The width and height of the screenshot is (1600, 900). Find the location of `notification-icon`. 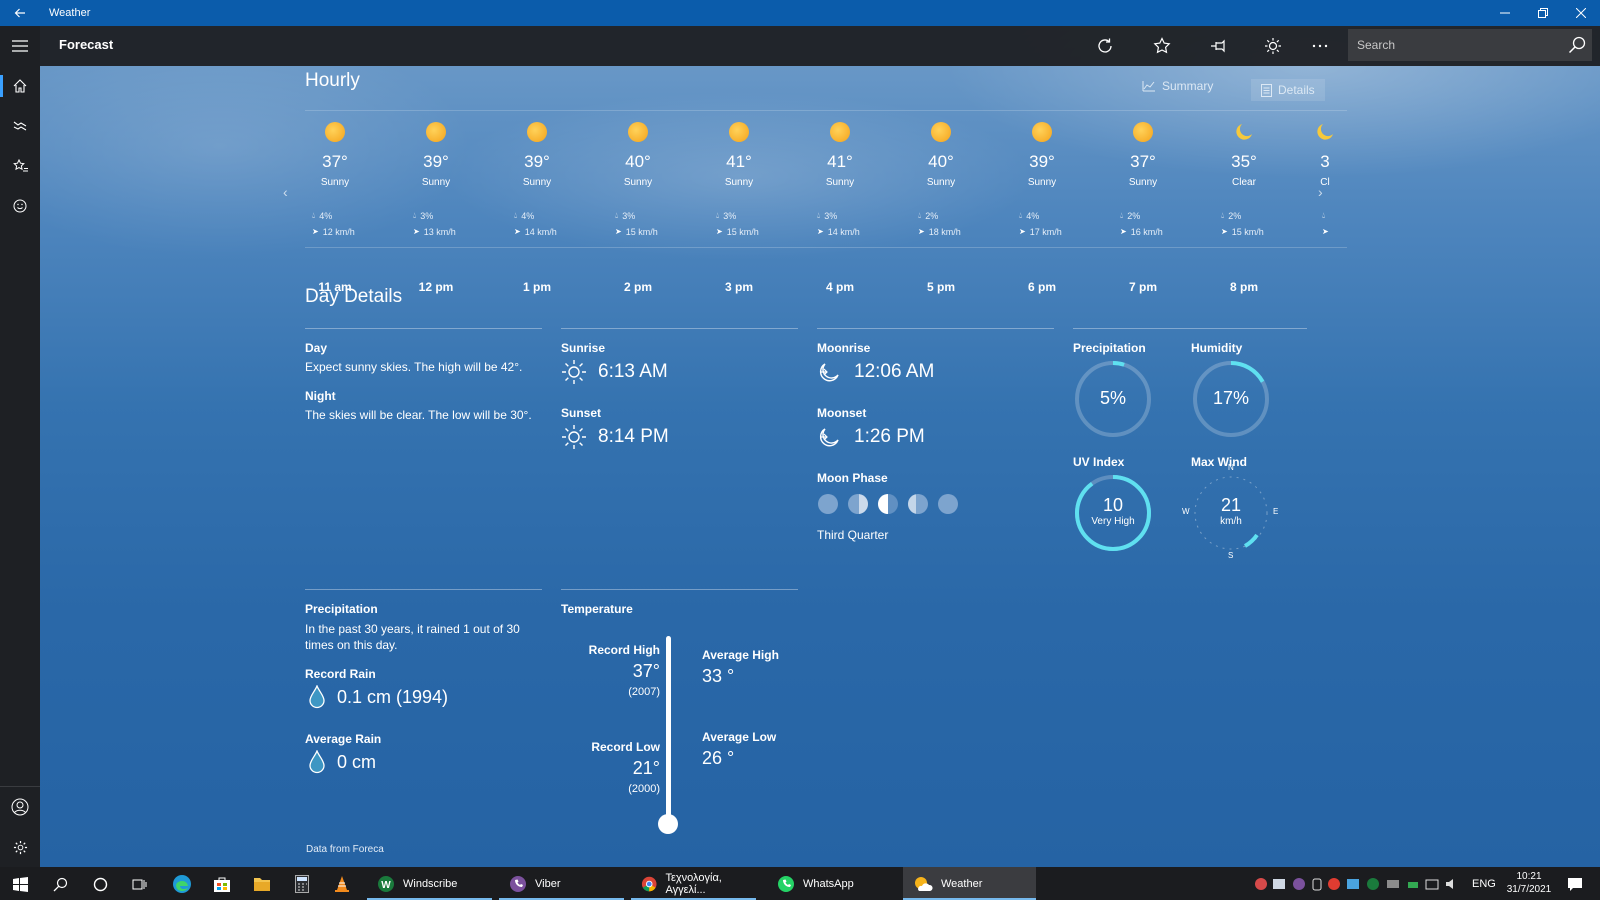

notification-icon is located at coordinates (1575, 884).